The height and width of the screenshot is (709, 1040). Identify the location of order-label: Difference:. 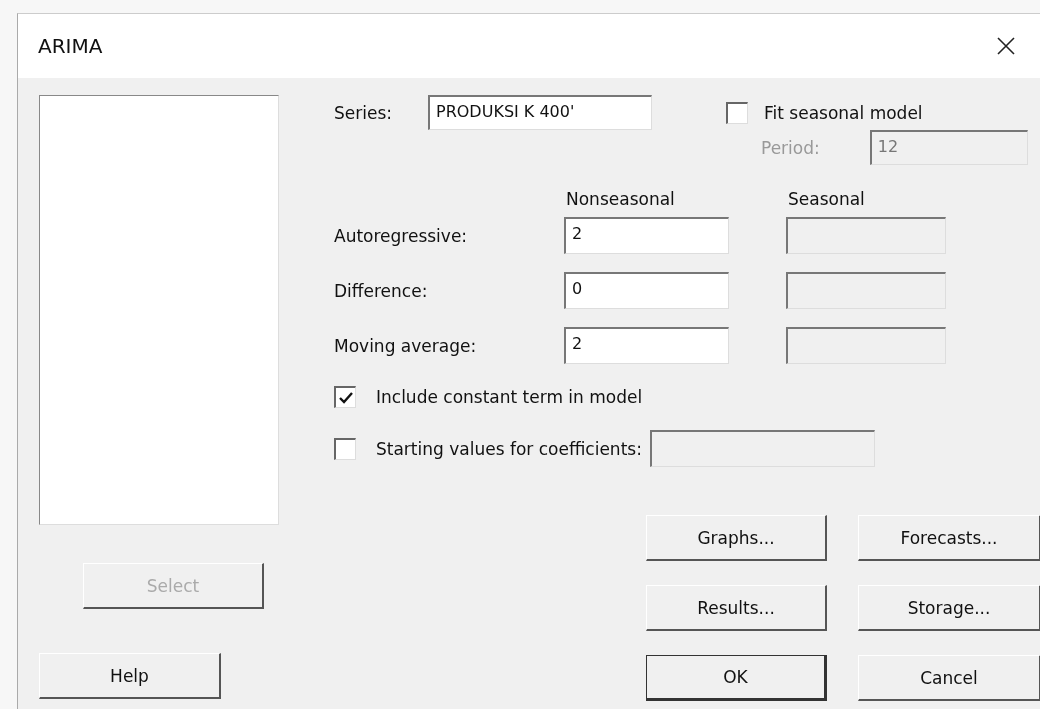
(381, 290).